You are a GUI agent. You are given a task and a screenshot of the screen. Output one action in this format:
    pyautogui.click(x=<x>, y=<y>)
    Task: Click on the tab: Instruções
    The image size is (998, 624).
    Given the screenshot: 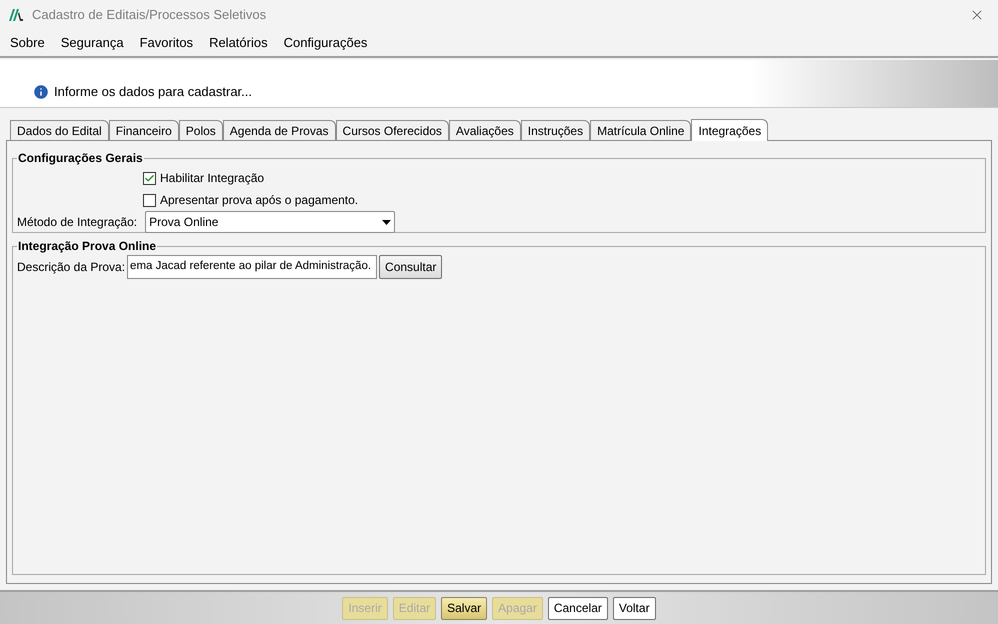 What is the action you would take?
    pyautogui.click(x=555, y=130)
    